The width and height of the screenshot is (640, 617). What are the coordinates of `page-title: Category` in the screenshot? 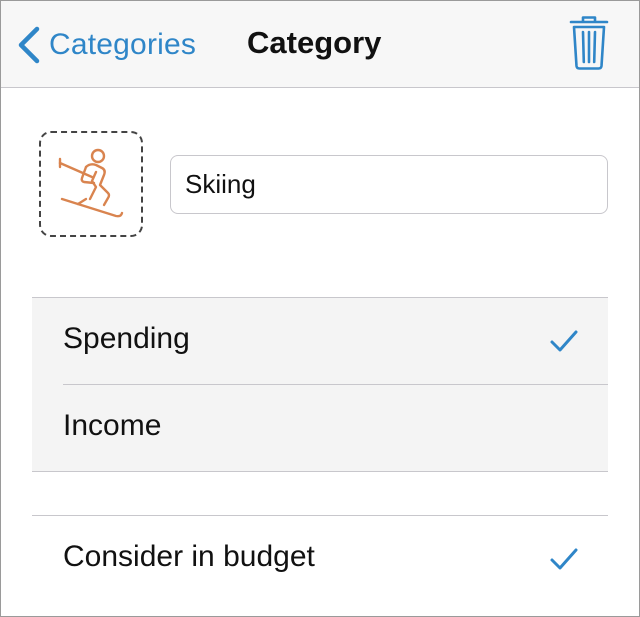 It's located at (314, 42).